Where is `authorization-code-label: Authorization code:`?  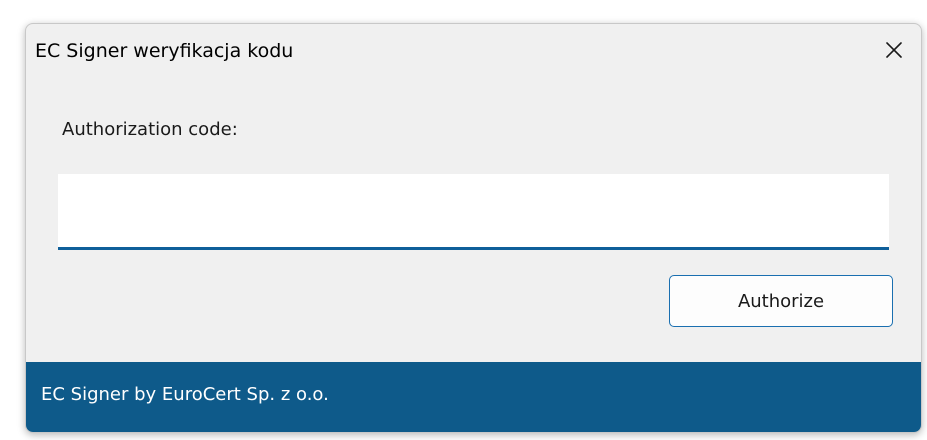 authorization-code-label: Authorization code: is located at coordinates (150, 129).